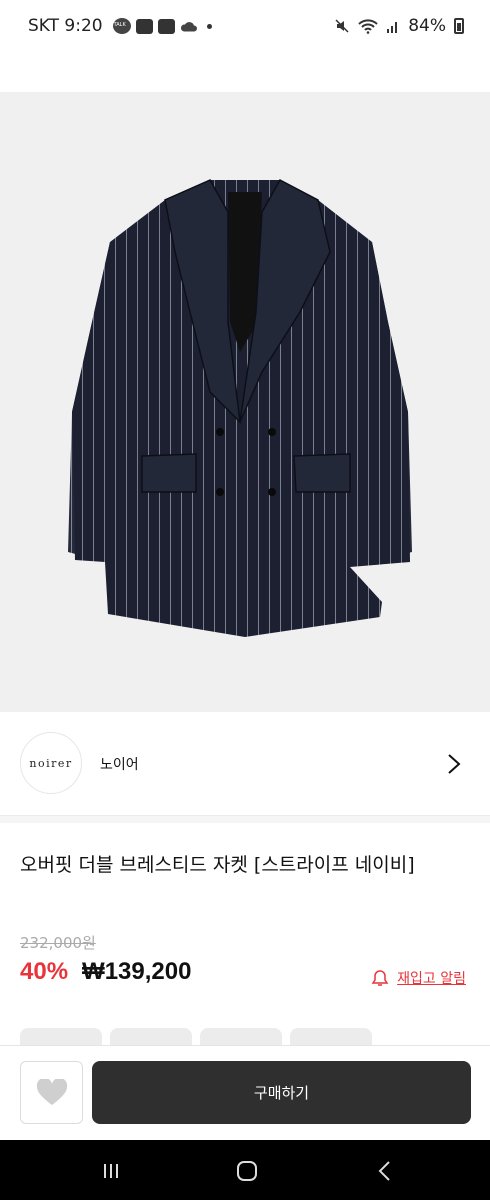  What do you see at coordinates (392, 27) in the screenshot?
I see `signal-icon` at bounding box center [392, 27].